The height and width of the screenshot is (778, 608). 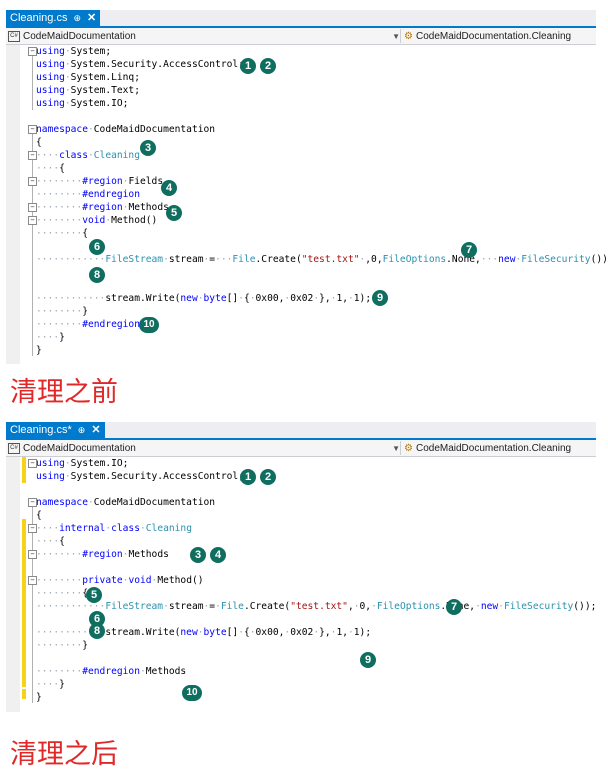 What do you see at coordinates (120, 580) in the screenshot?
I see `code-line: ········private·void·Method()` at bounding box center [120, 580].